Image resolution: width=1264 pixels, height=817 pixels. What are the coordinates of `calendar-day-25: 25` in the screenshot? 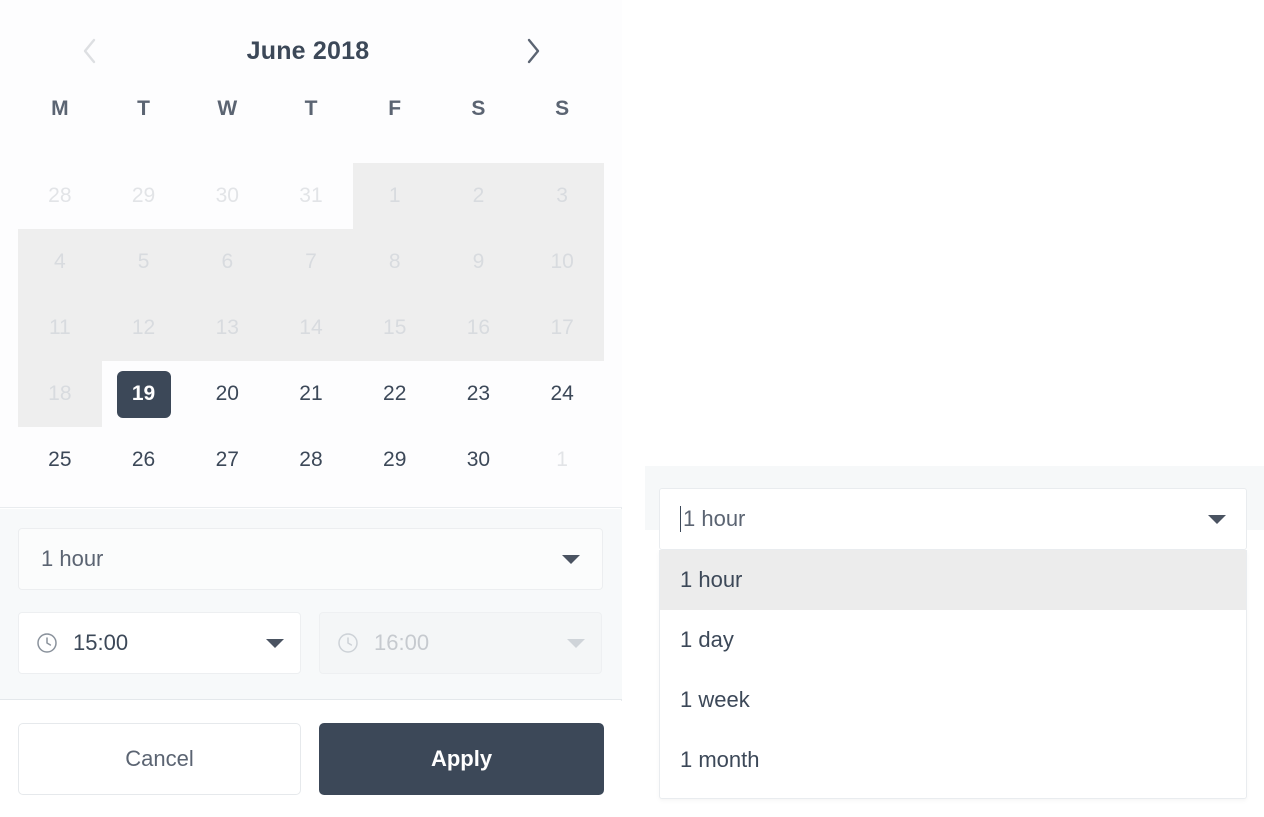 It's located at (60, 460).